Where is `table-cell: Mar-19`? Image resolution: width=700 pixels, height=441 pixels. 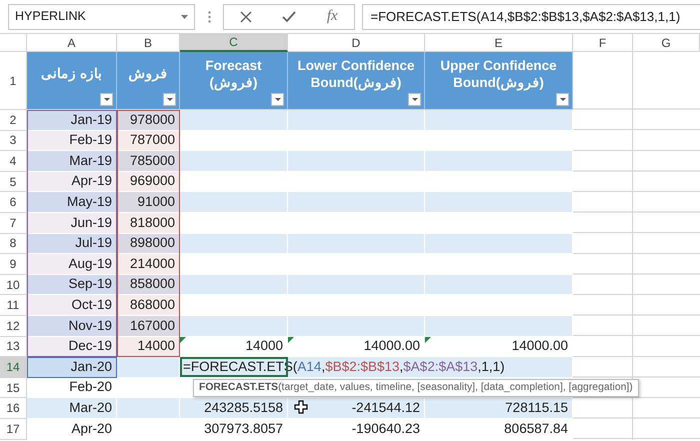 table-cell: Mar-19 is located at coordinates (72, 161).